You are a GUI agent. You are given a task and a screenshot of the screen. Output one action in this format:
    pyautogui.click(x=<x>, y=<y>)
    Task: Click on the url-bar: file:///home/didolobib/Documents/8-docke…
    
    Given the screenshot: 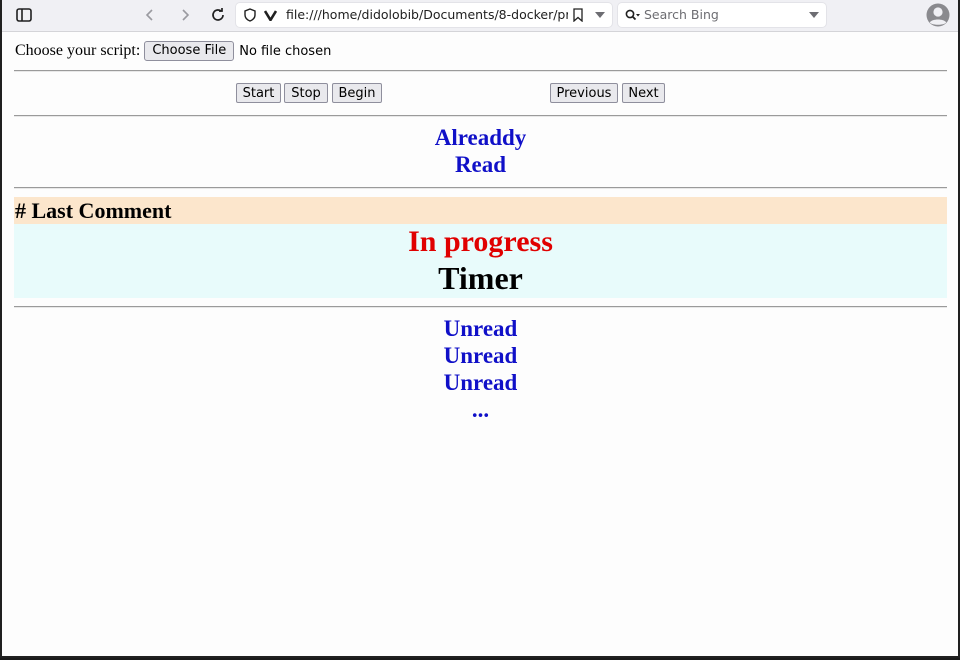 What is the action you would take?
    pyautogui.click(x=424, y=15)
    